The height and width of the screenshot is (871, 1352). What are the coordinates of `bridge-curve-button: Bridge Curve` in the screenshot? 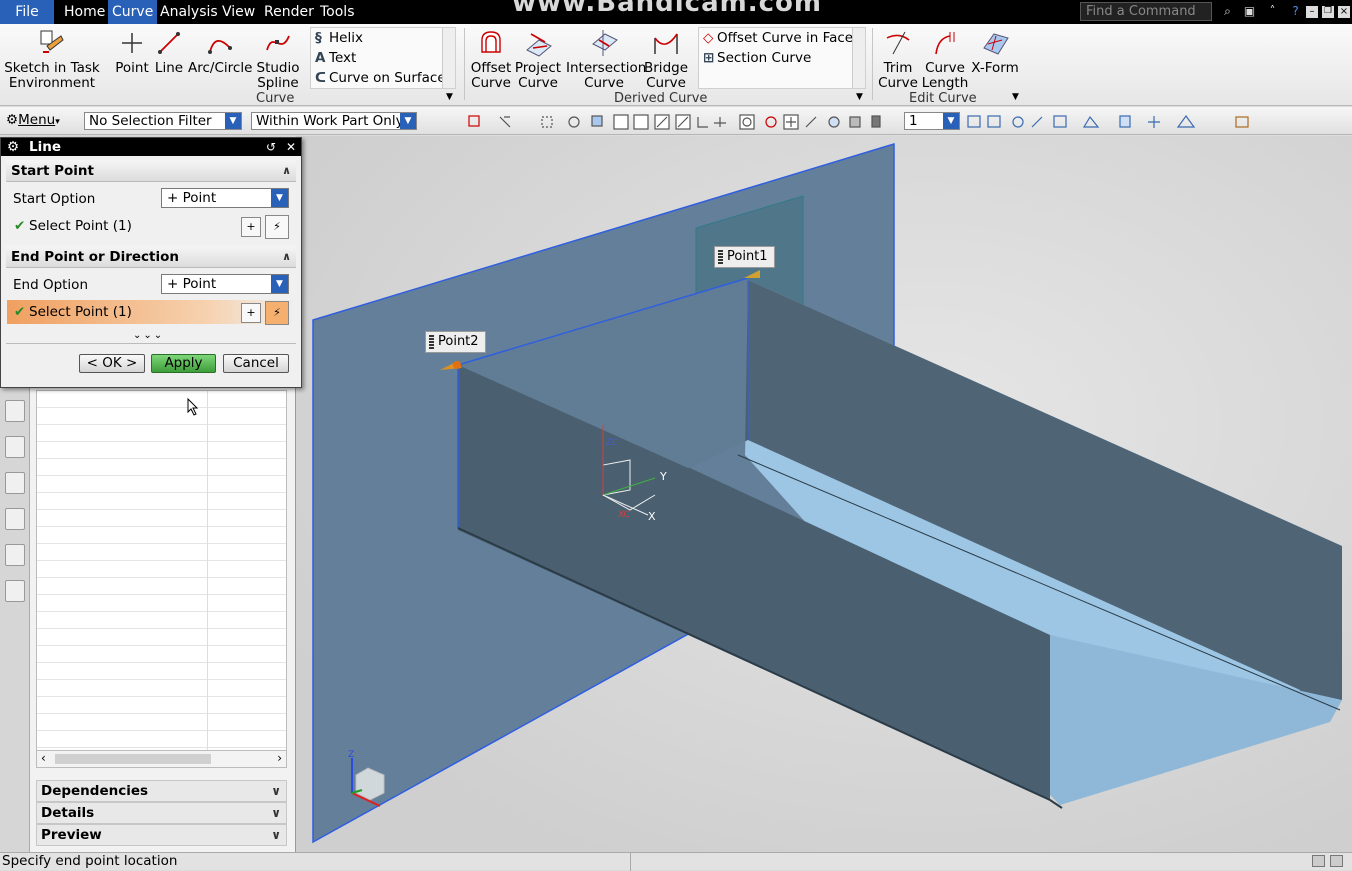 It's located at (666, 59).